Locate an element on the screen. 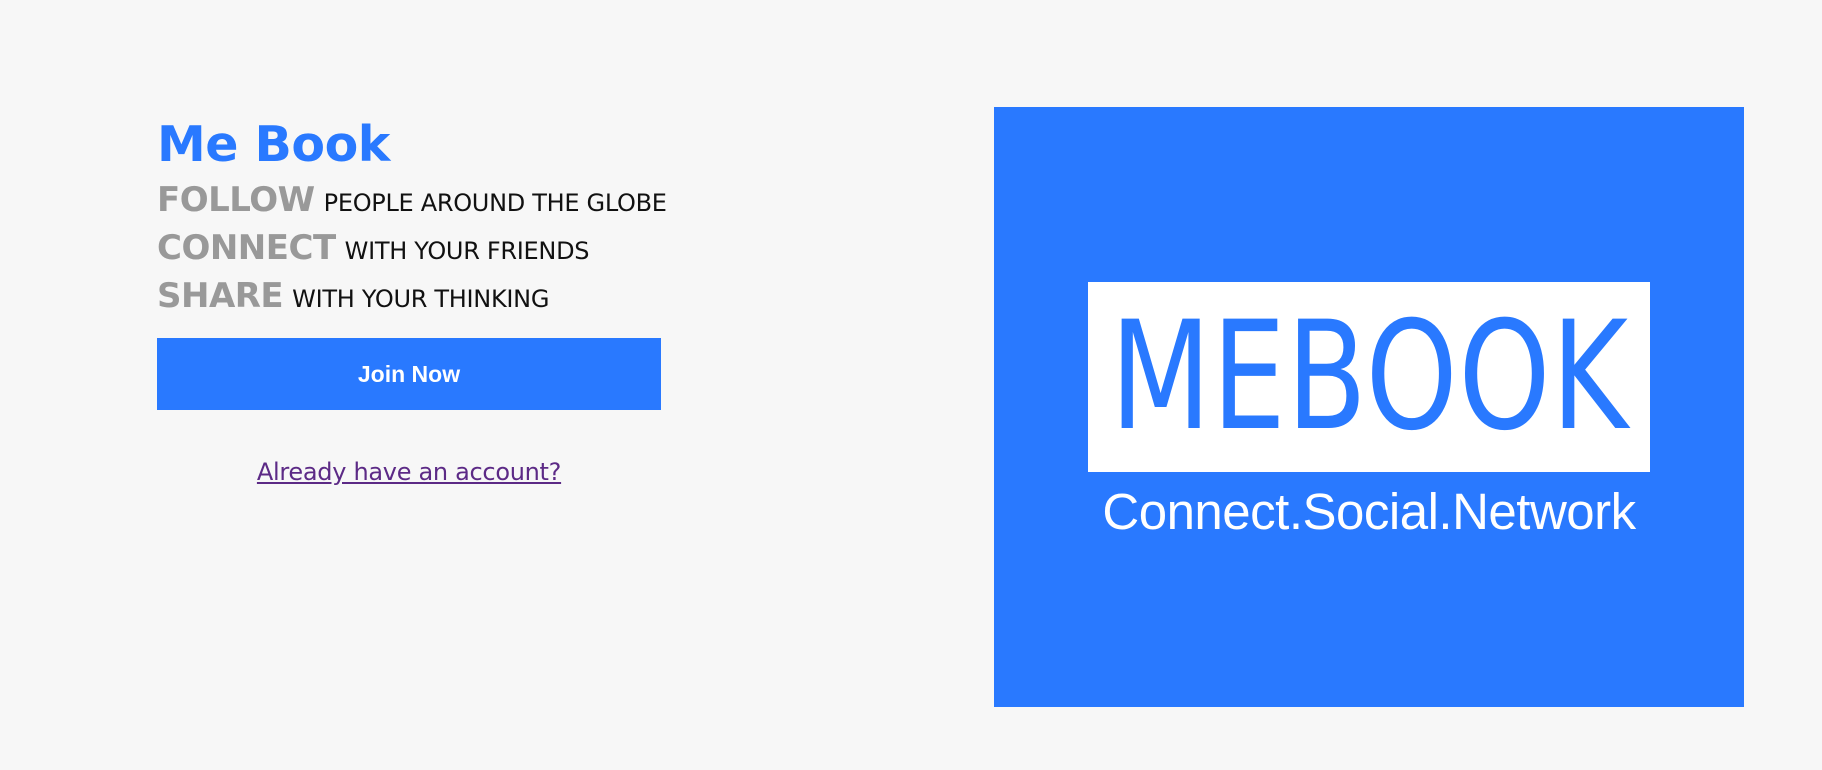  already-have-account-link: Already have an account? is located at coordinates (409, 472).